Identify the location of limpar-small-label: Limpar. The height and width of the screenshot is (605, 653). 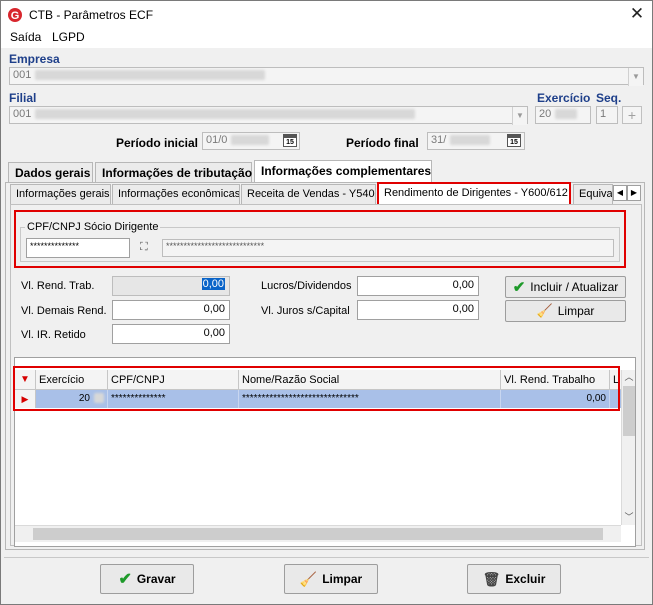
(576, 311).